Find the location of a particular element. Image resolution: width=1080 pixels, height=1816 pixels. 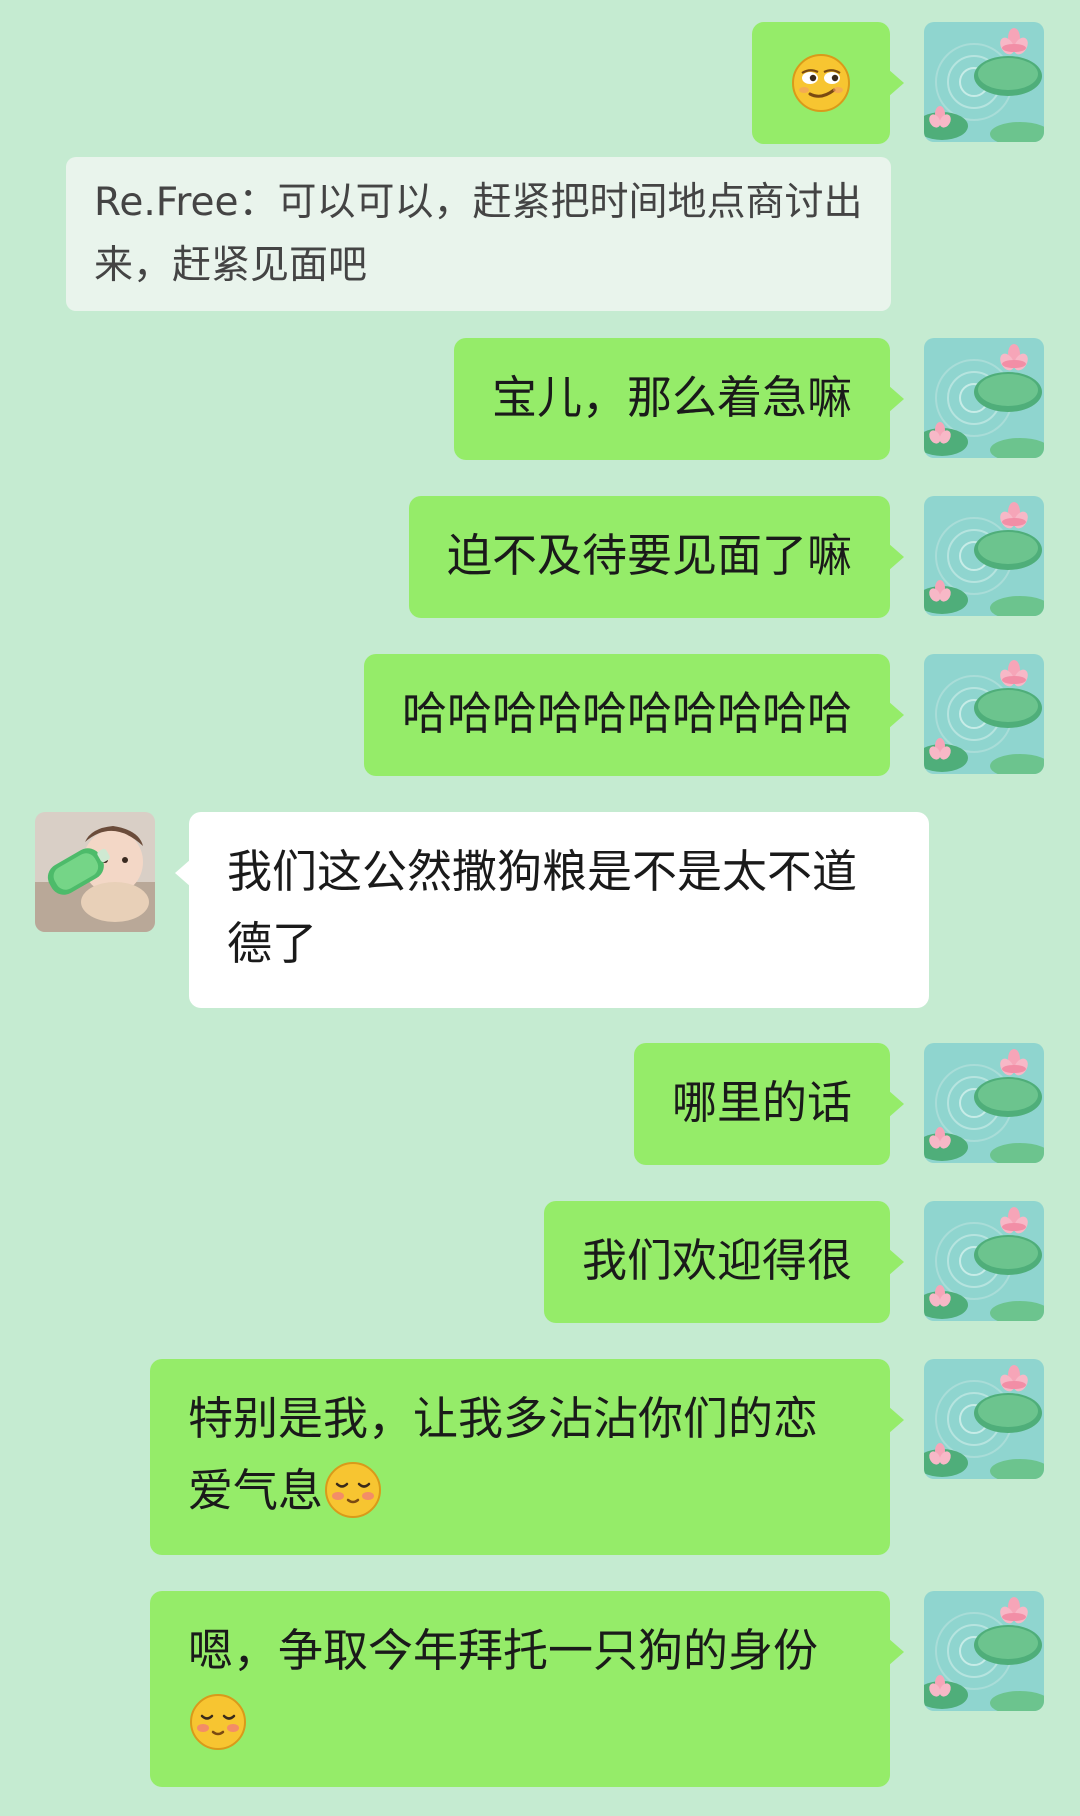

message-text: 哈哈哈哈哈哈哈哈哈哈 is located at coordinates (626, 713).